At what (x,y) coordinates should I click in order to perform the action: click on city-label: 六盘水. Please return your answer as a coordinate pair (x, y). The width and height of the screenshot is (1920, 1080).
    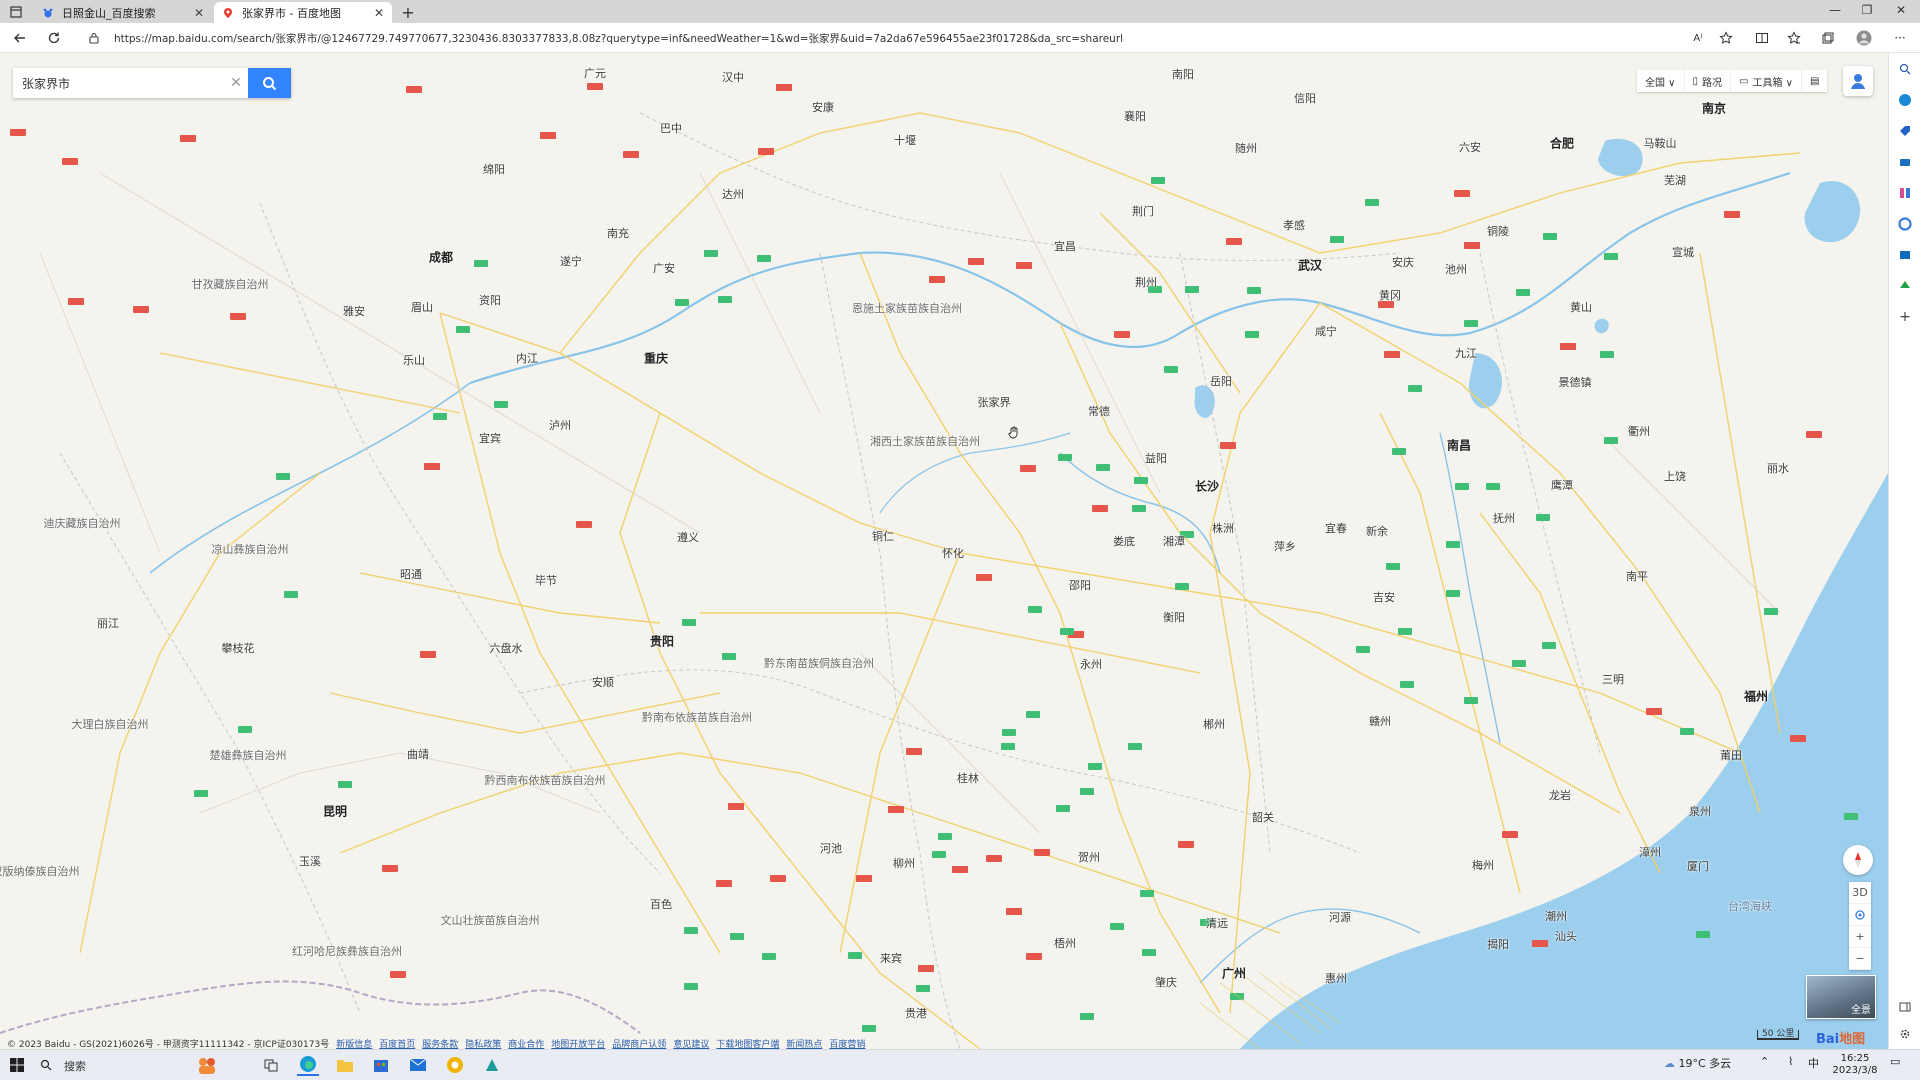
    Looking at the image, I should click on (506, 648).